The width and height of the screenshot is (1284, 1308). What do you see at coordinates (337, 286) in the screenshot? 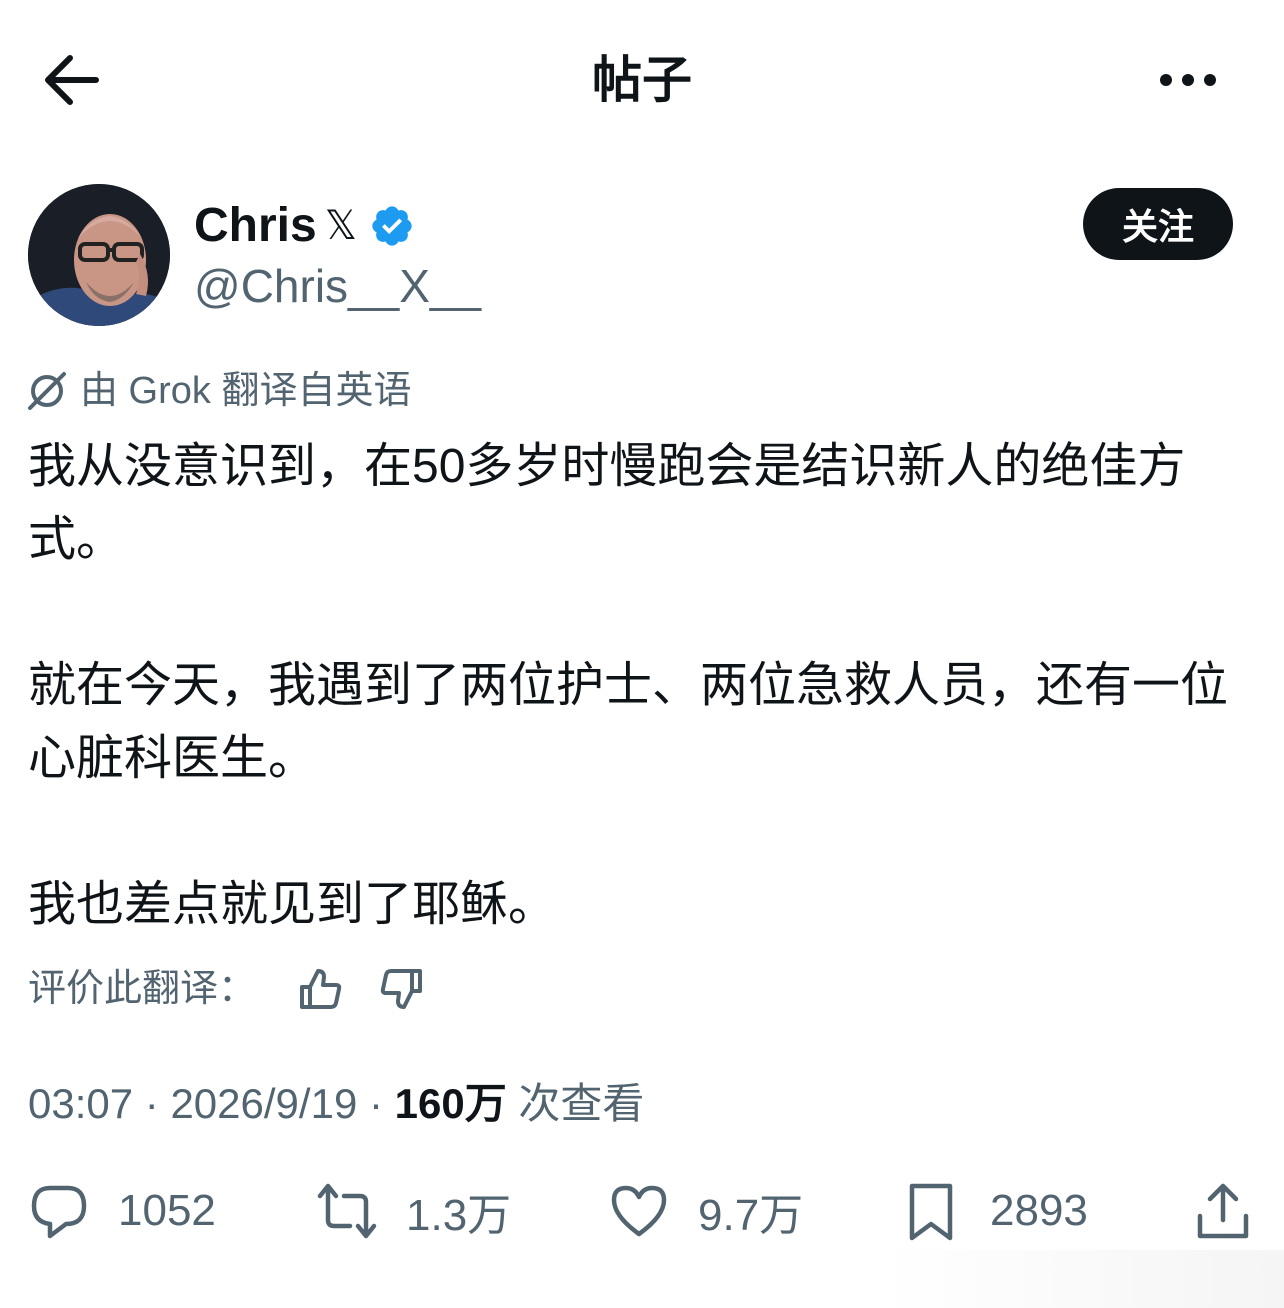
I see `author-handle: @Chris__X__` at bounding box center [337, 286].